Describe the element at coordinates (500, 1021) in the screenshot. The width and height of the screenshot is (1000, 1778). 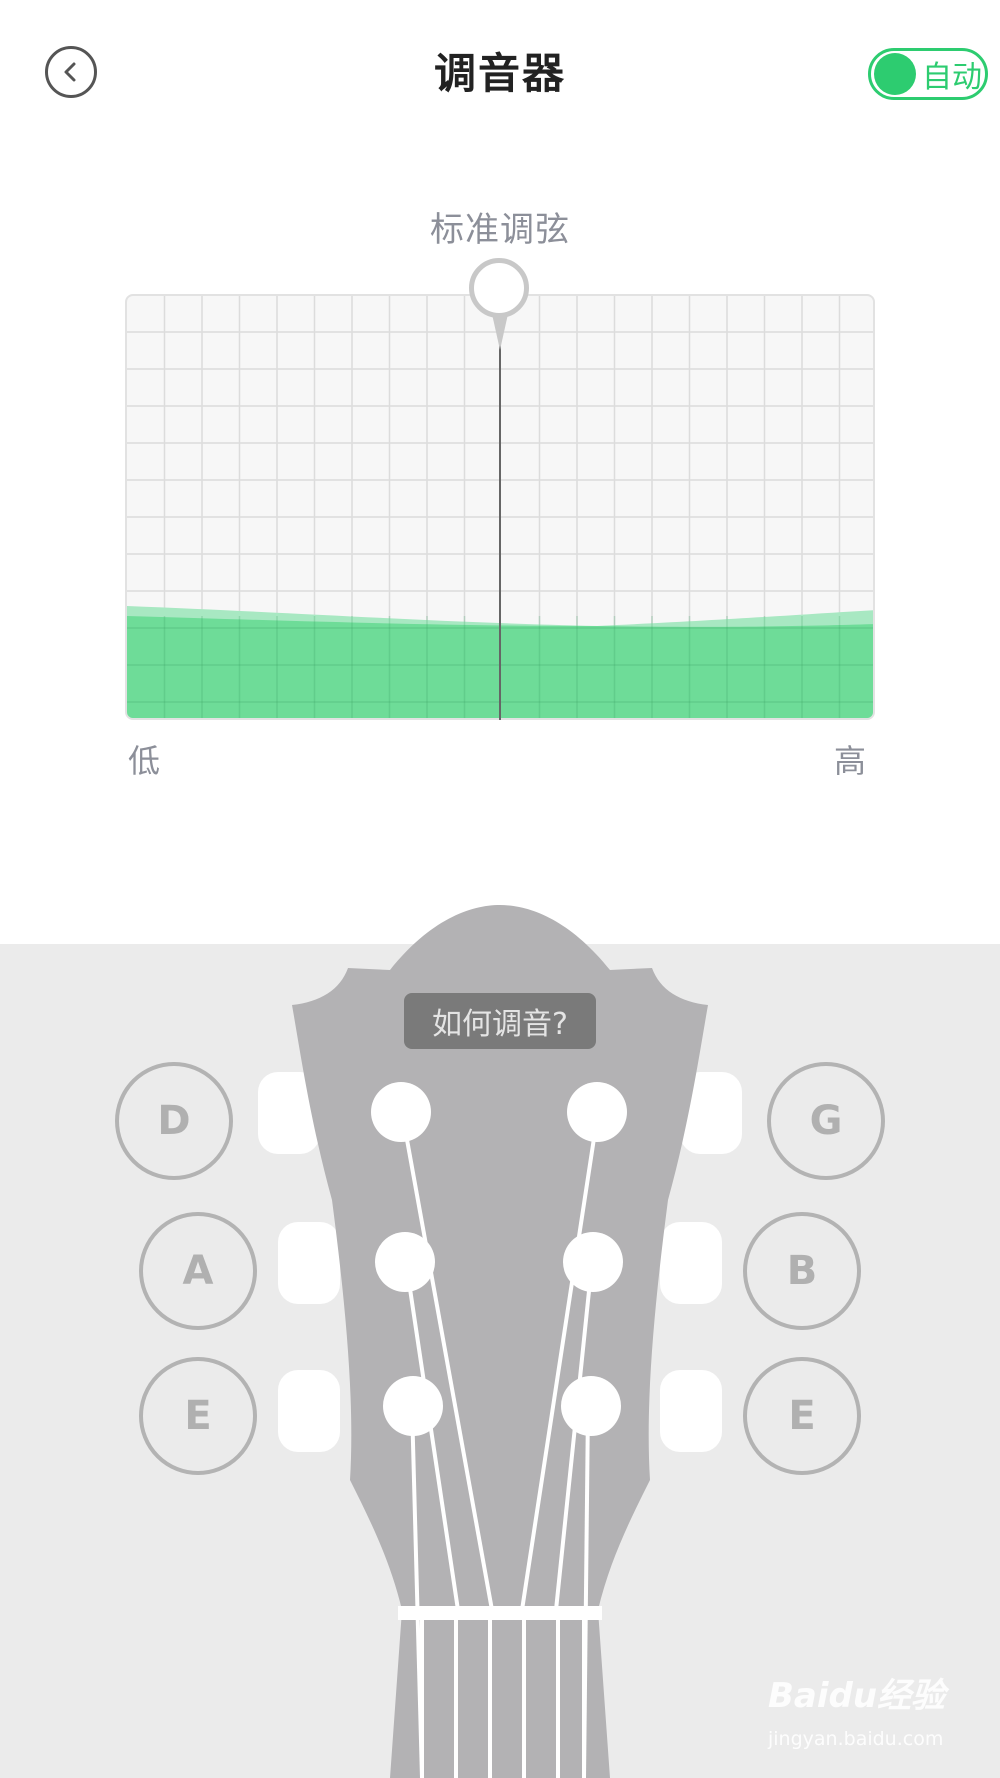
I see `how-to-tune-button: 如何调音?` at that location.